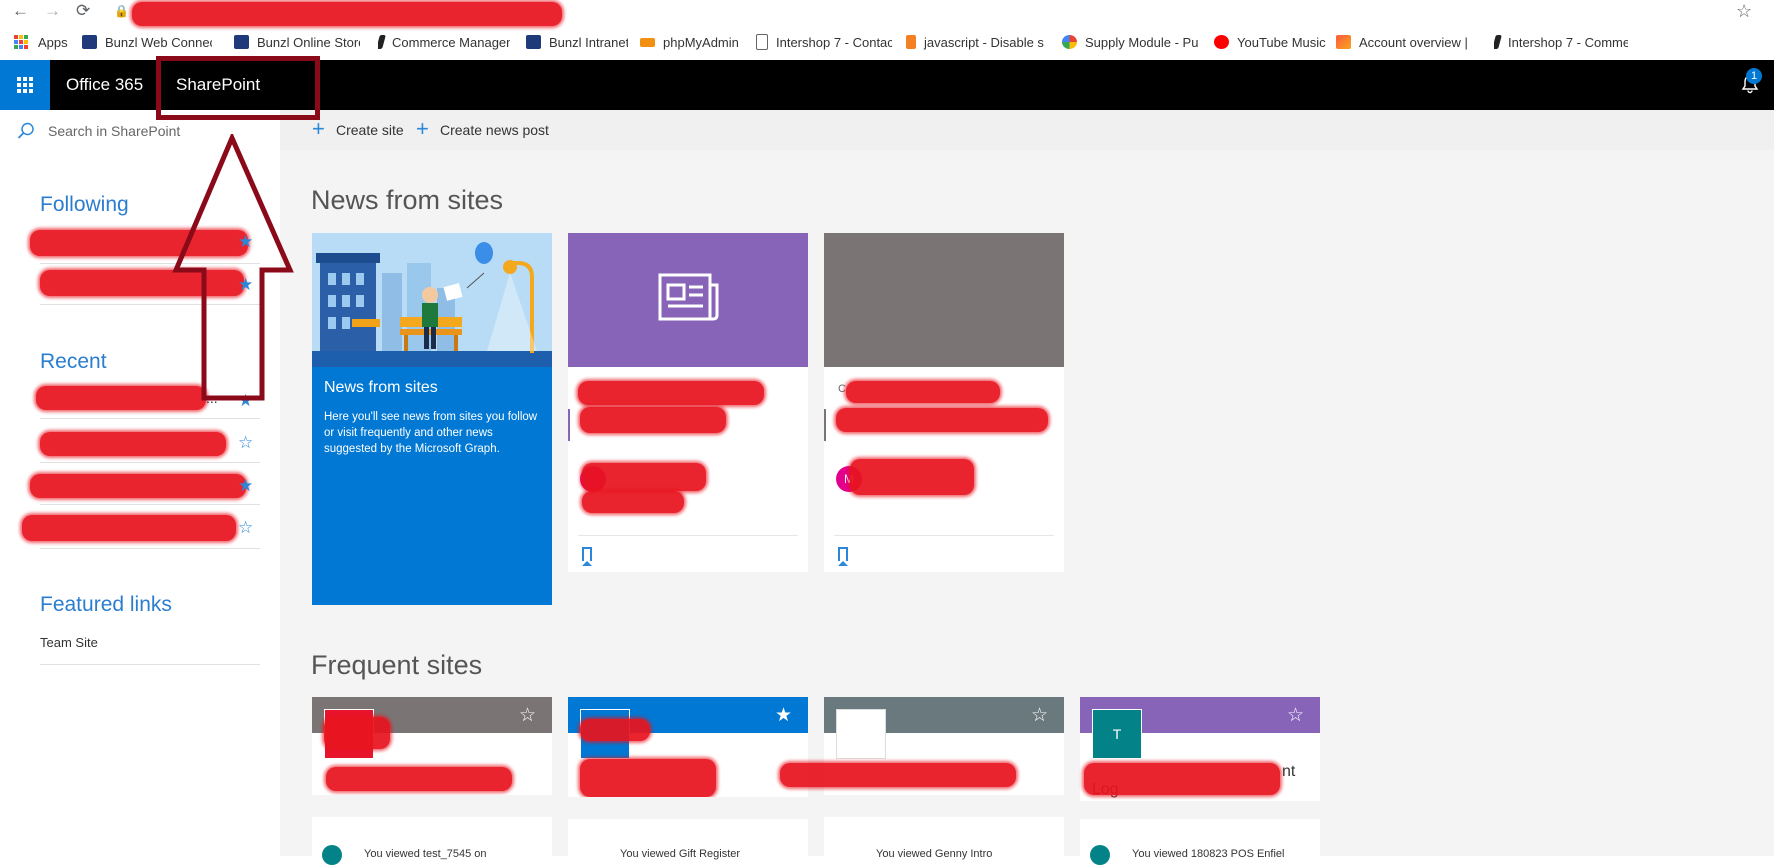 This screenshot has width=1774, height=865. Describe the element at coordinates (451, 42) in the screenshot. I see `bookmark-label: Commerce Managem` at that location.